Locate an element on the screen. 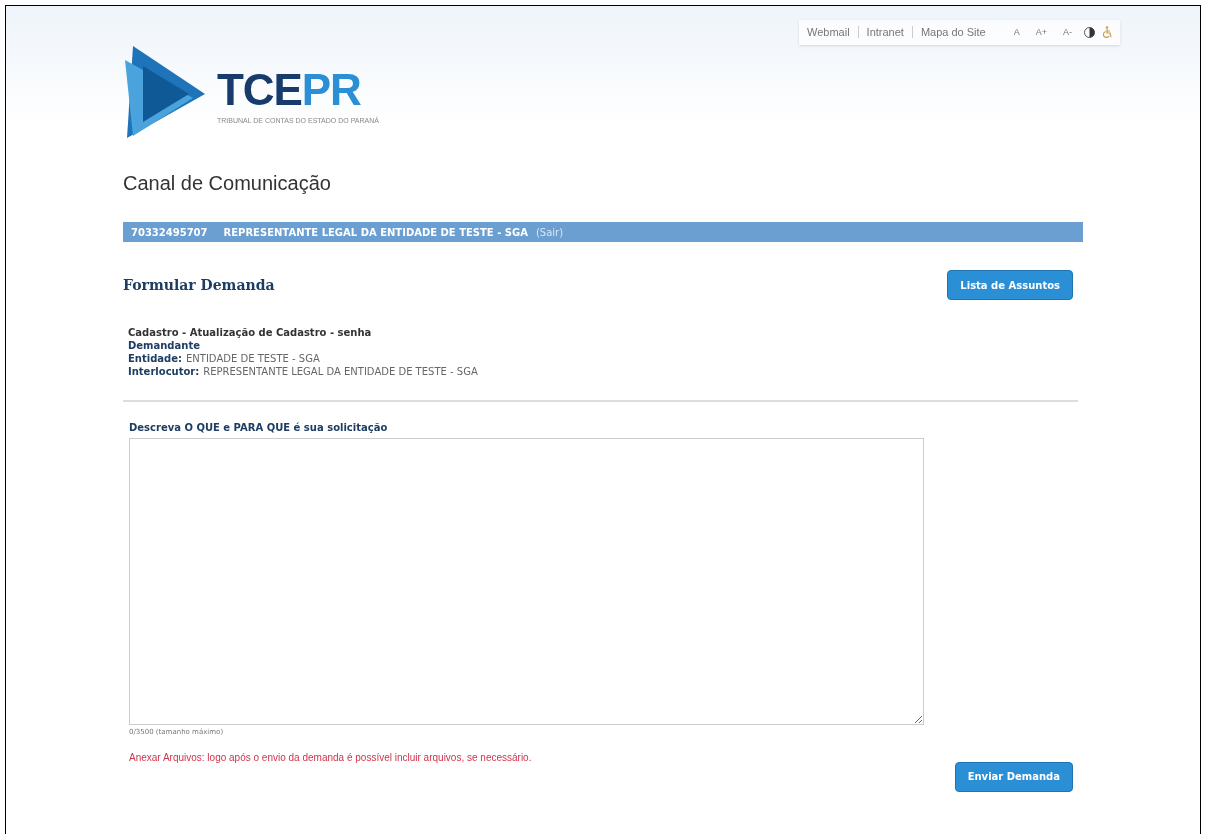 This screenshot has height=834, width=1206. logo-wordmark: TCEPR is located at coordinates (289, 89).